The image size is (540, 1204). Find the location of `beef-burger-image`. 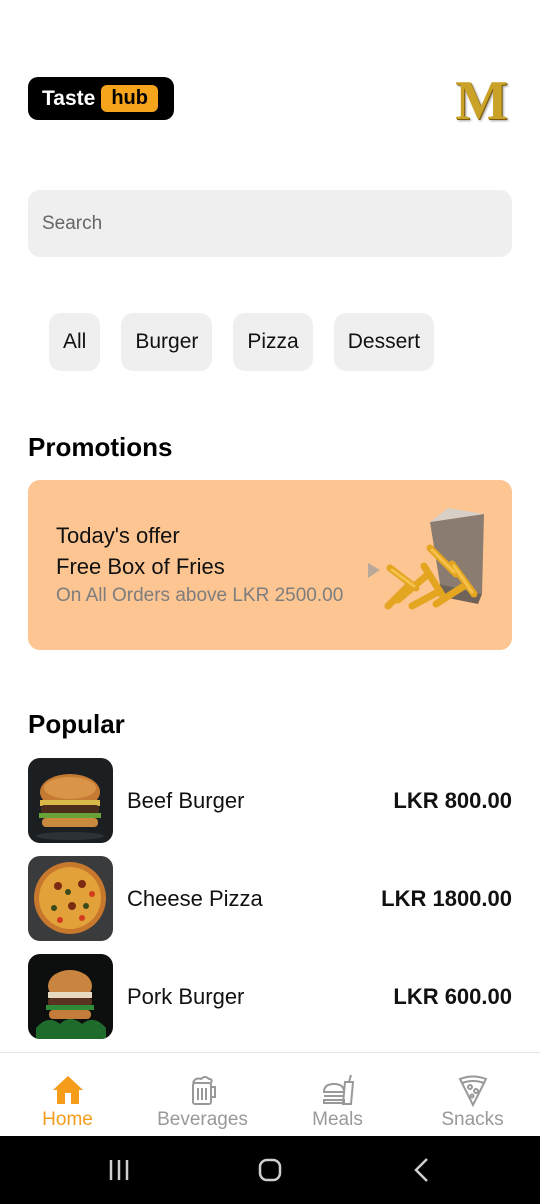

beef-burger-image is located at coordinates (70, 800).